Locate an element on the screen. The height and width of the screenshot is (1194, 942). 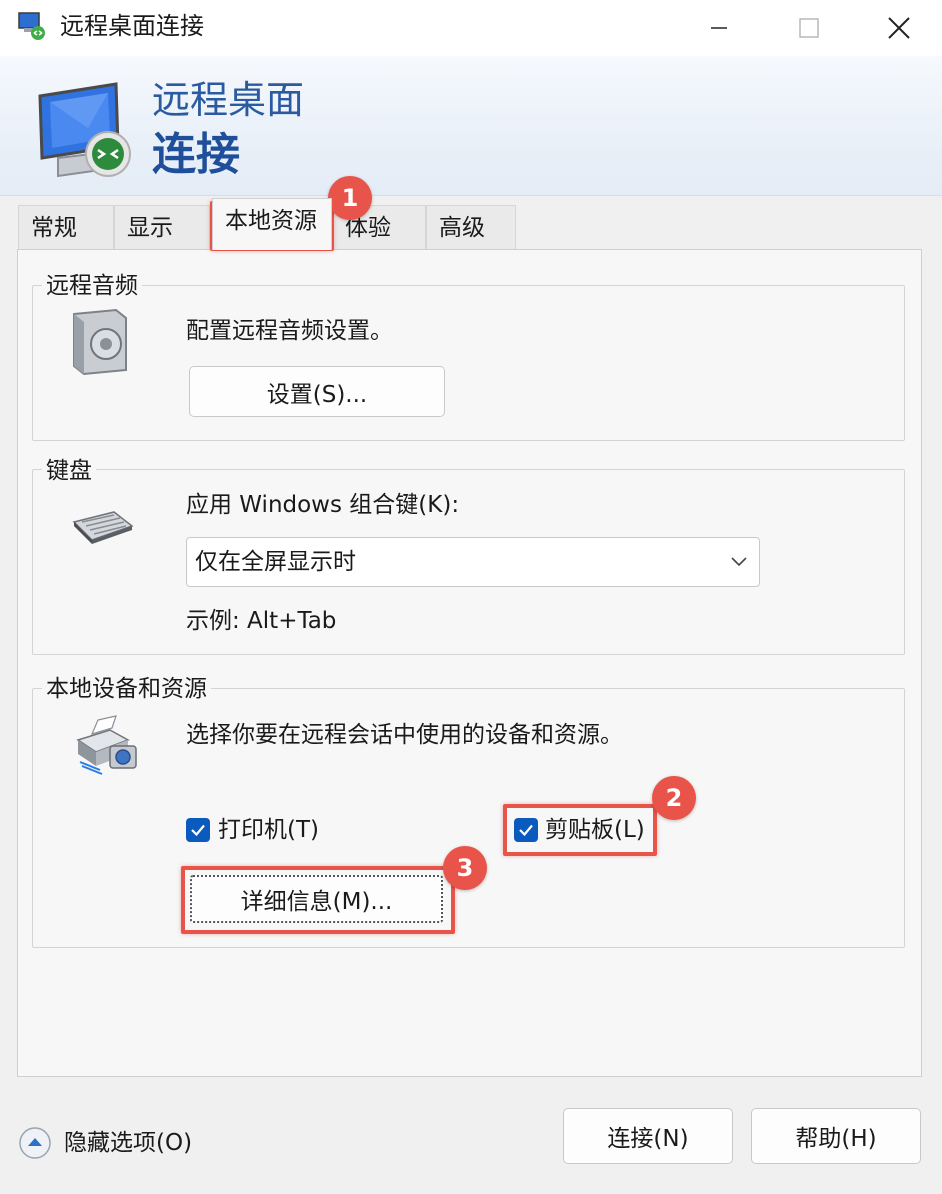
checkmark-icon is located at coordinates (198, 830).